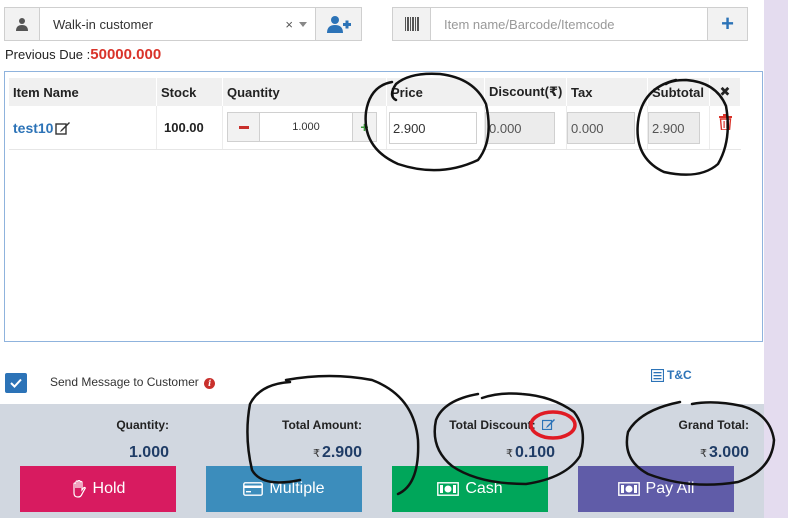  What do you see at coordinates (520, 128) in the screenshot?
I see `discount-input` at bounding box center [520, 128].